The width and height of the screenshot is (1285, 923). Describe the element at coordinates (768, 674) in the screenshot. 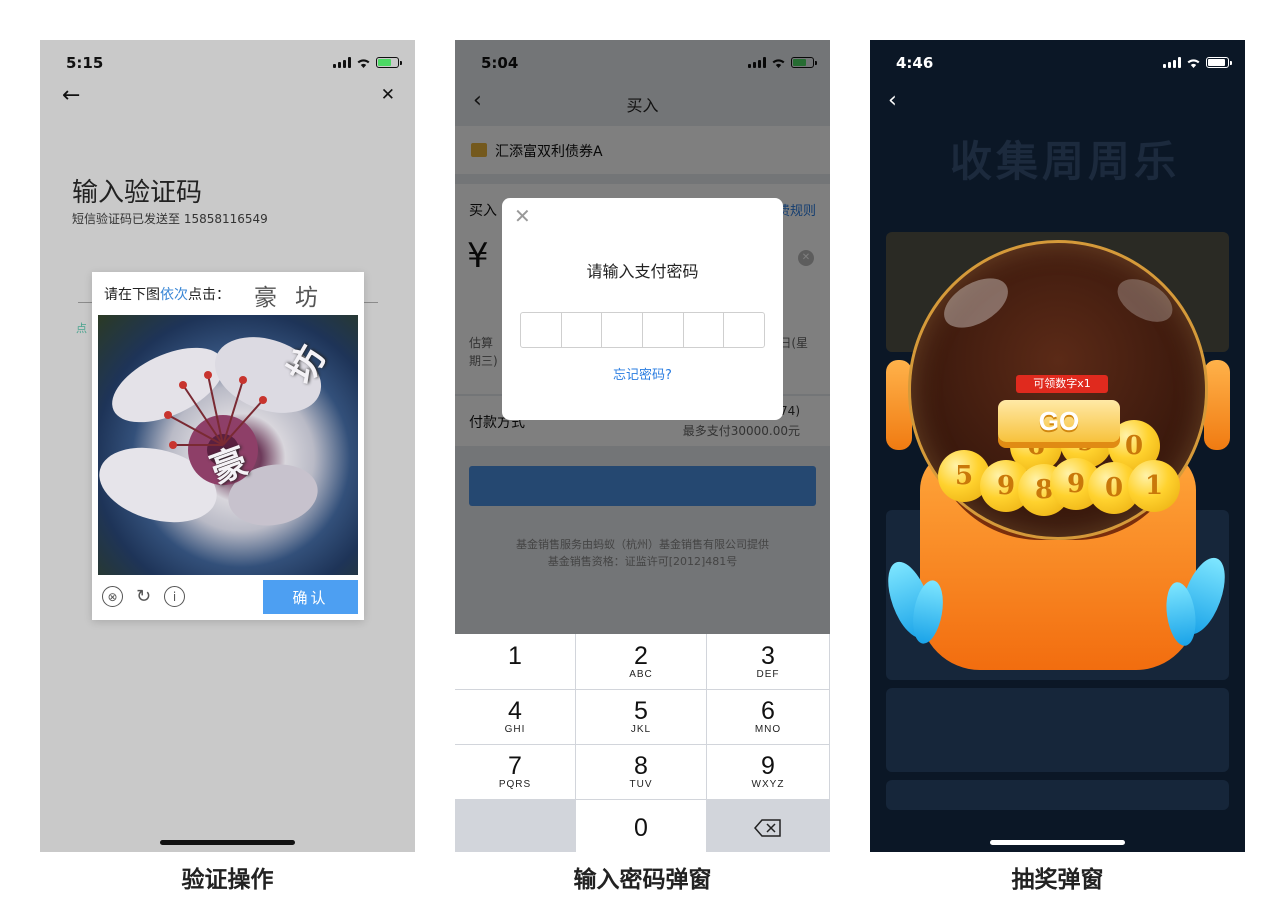

I see `key-letters: DEF` at that location.